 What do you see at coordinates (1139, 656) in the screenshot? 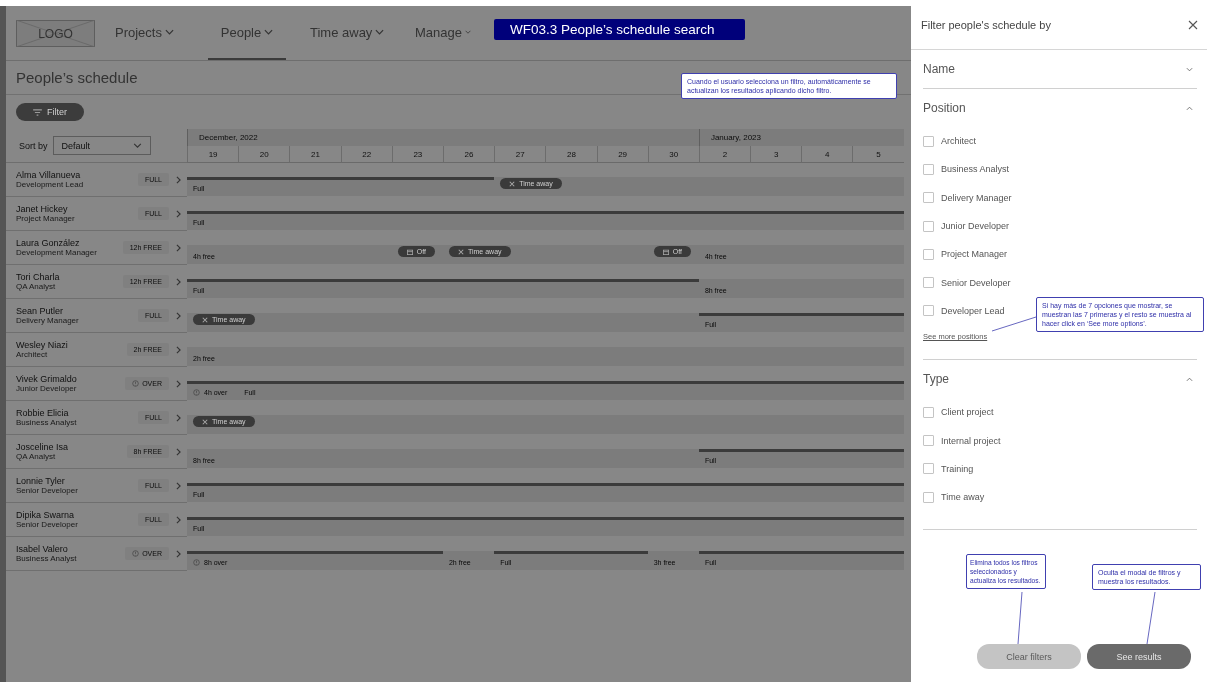
I see `see-results-button: See results` at bounding box center [1139, 656].